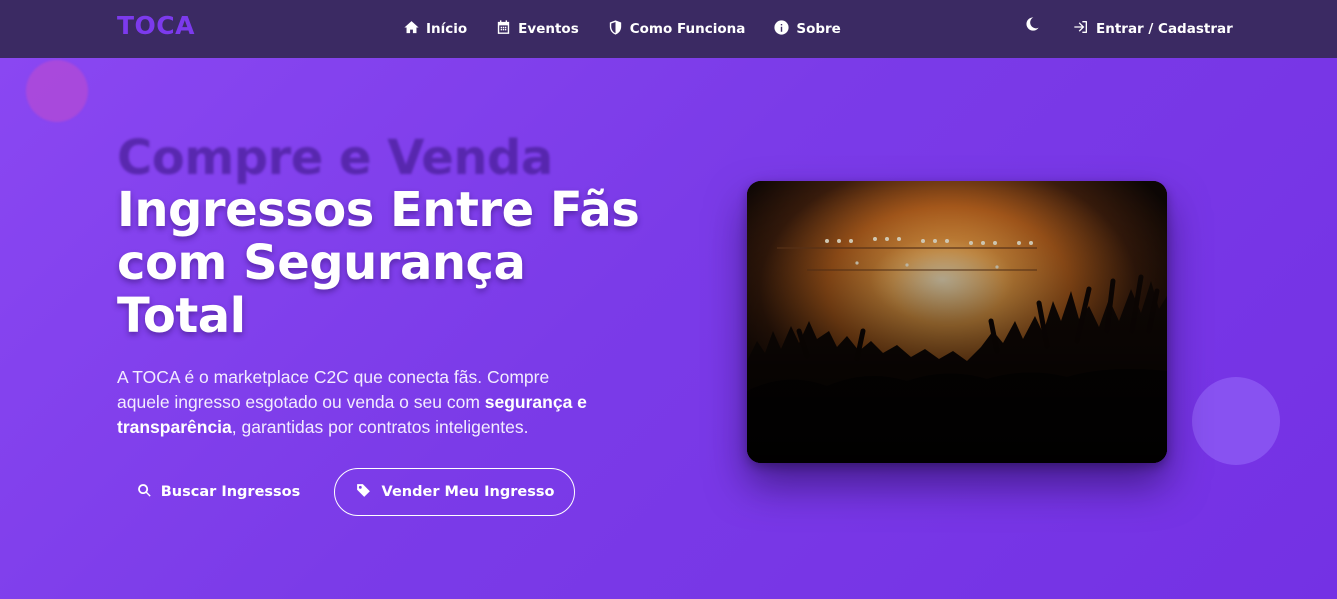  Describe the element at coordinates (181, 316) in the screenshot. I see `headline-line: Total` at that location.